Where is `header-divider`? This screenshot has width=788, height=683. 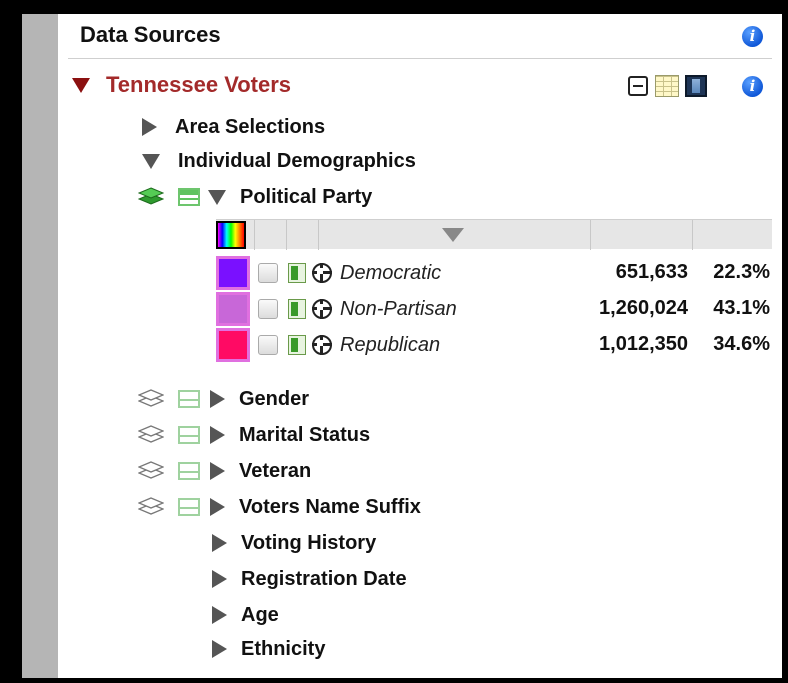 header-divider is located at coordinates (420, 58).